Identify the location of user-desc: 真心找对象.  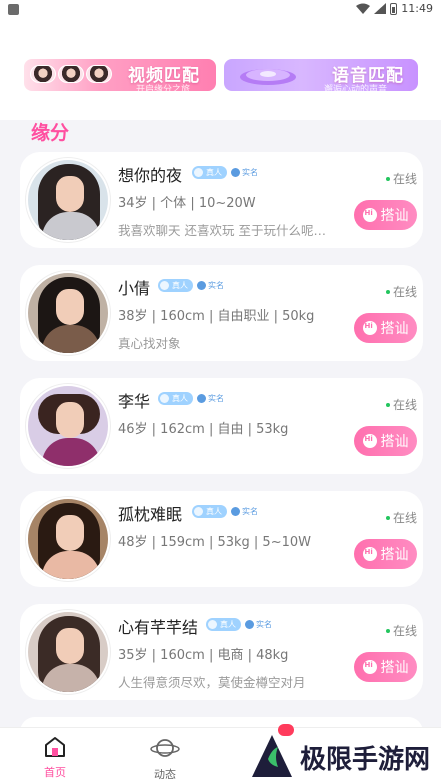
(149, 343).